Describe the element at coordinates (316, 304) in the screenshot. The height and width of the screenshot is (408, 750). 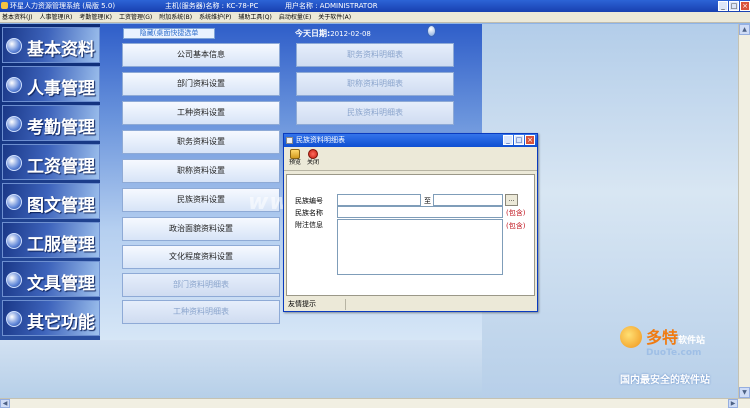
I see `dialog-status-bar: 友情提示` at that location.